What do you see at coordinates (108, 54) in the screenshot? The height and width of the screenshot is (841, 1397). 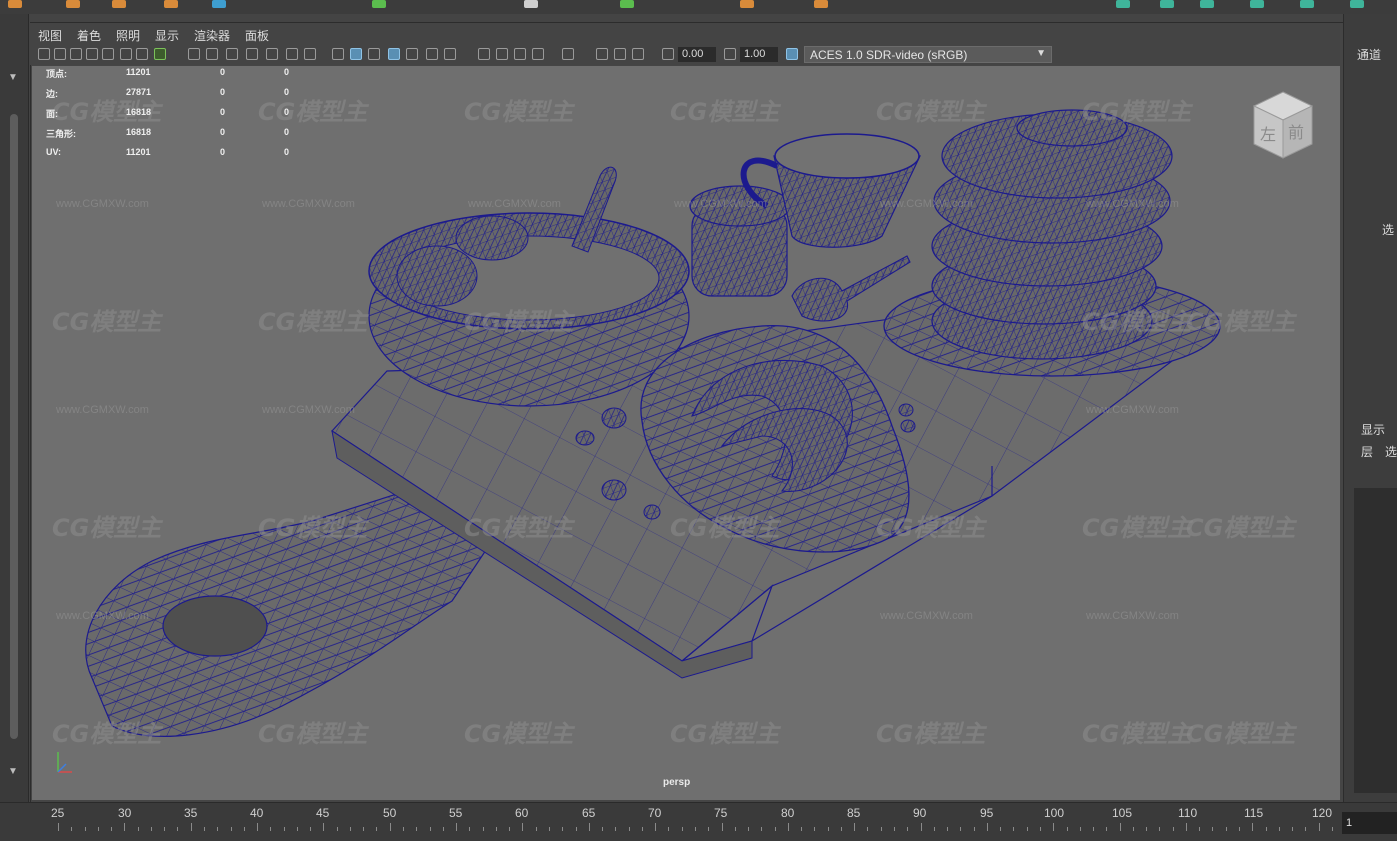 I see `image-plane-icon` at bounding box center [108, 54].